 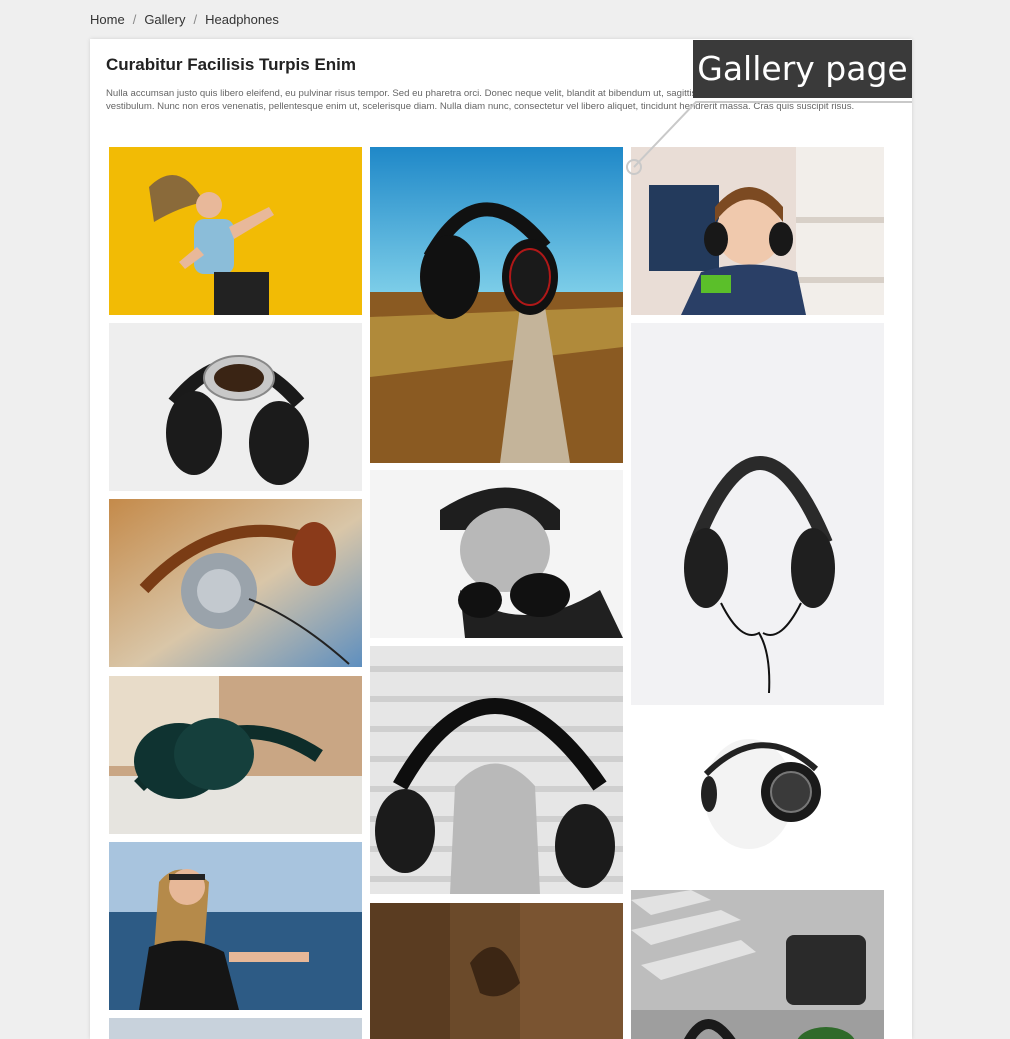 I want to click on gallery-image-brown-headphones, so click(x=235, y=583).